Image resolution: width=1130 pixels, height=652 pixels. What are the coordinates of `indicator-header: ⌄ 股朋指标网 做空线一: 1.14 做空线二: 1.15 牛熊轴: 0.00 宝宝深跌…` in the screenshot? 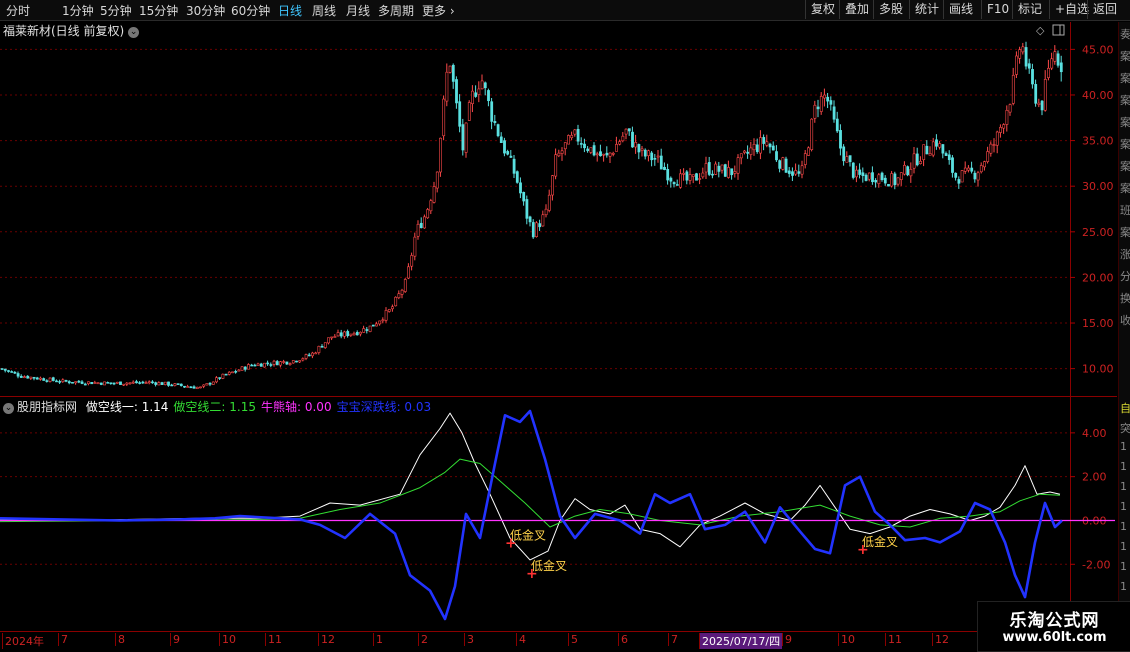 It's located at (217, 406).